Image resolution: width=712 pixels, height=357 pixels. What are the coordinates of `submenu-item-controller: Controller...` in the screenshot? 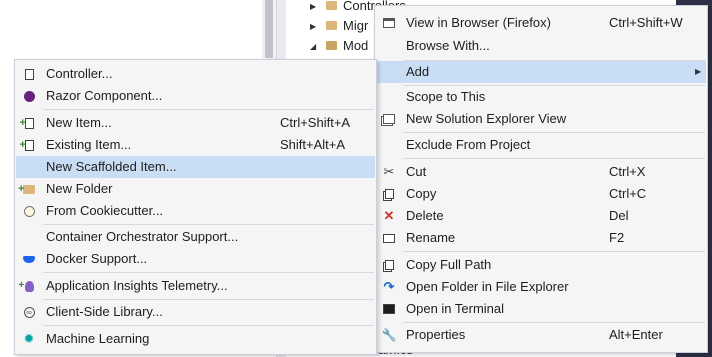 It's located at (195, 74).